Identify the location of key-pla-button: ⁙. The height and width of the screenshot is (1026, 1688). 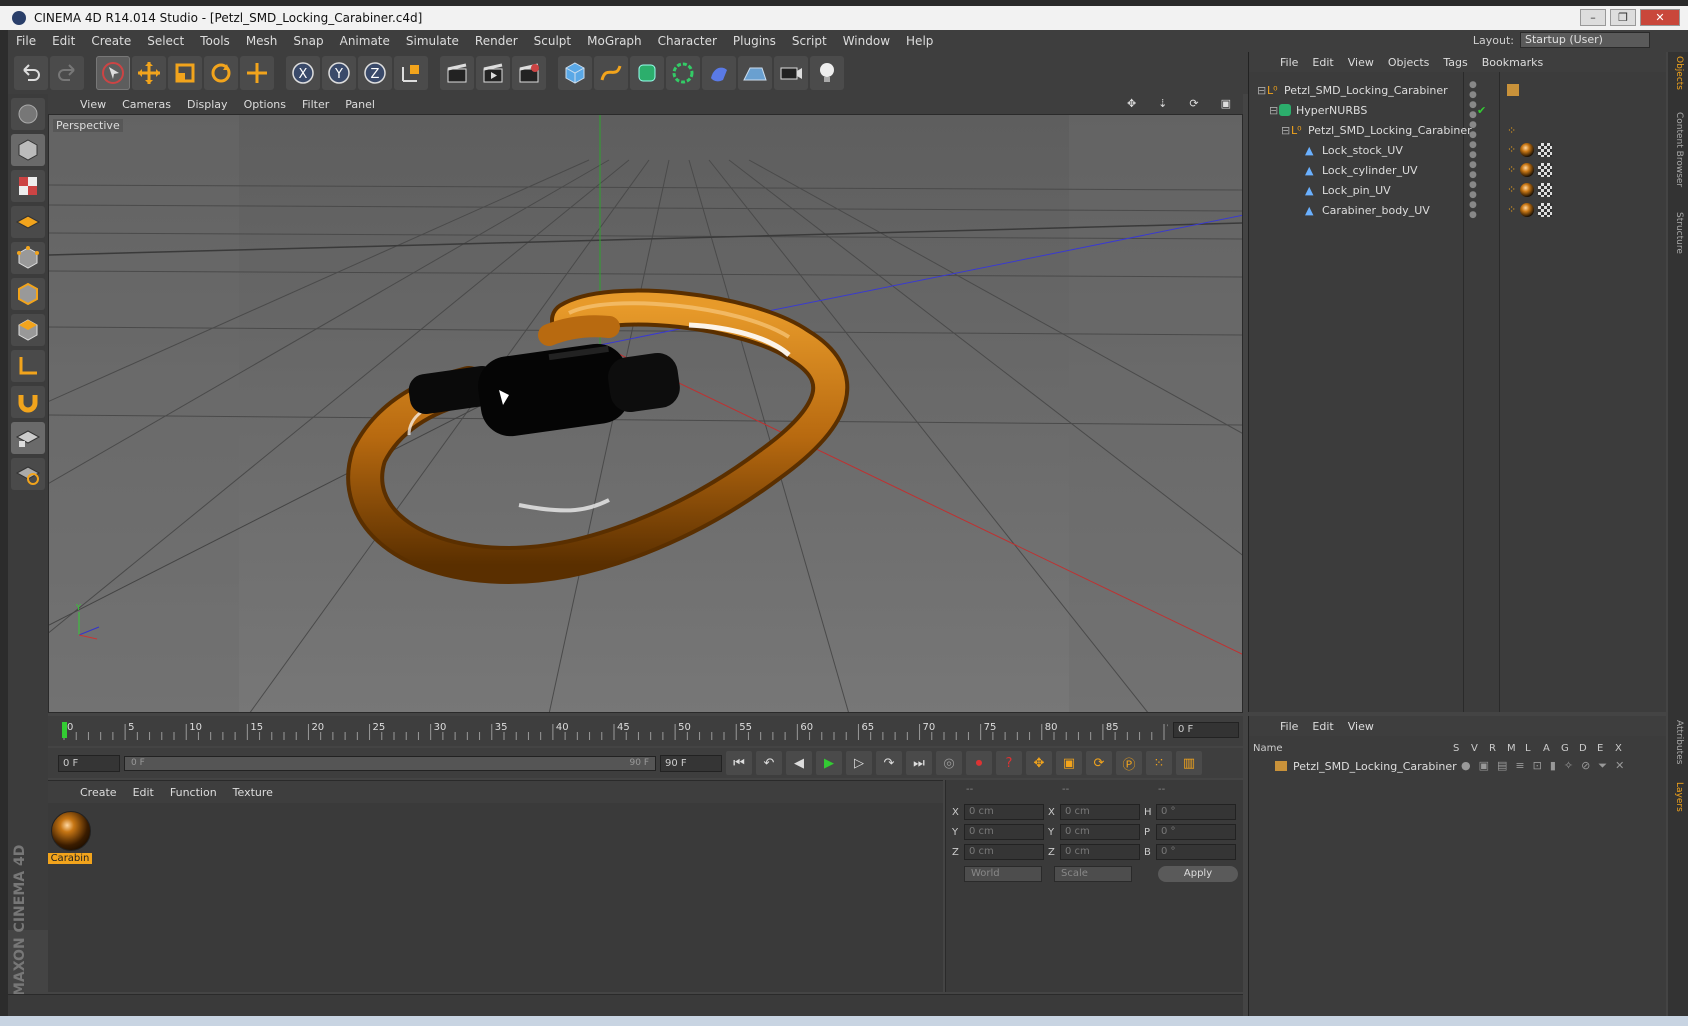
(1159, 763).